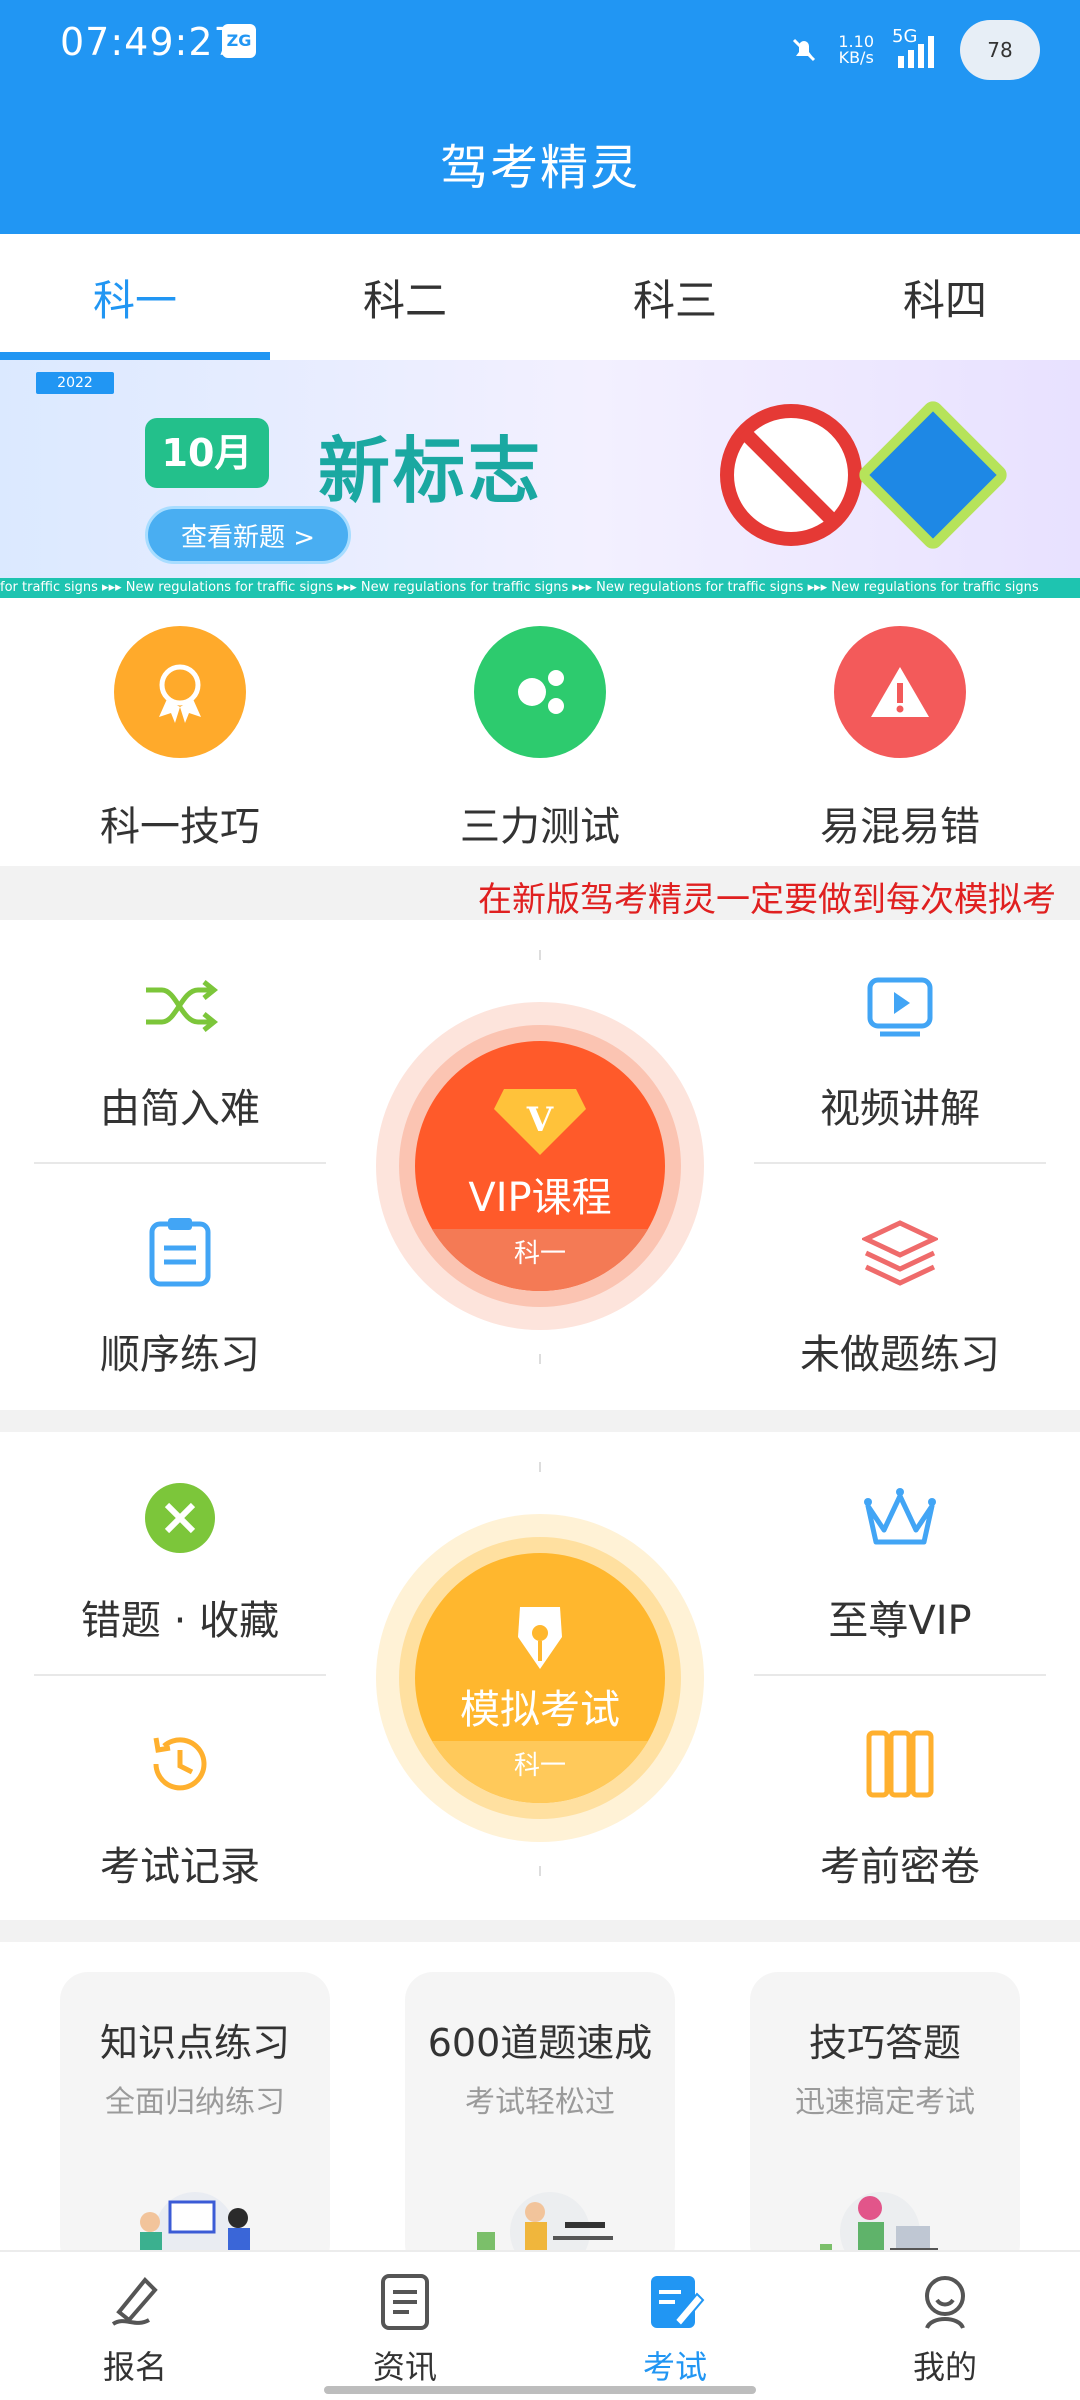 The width and height of the screenshot is (1080, 2400). What do you see at coordinates (884, 2043) in the screenshot?
I see `card-title: 技巧答题` at bounding box center [884, 2043].